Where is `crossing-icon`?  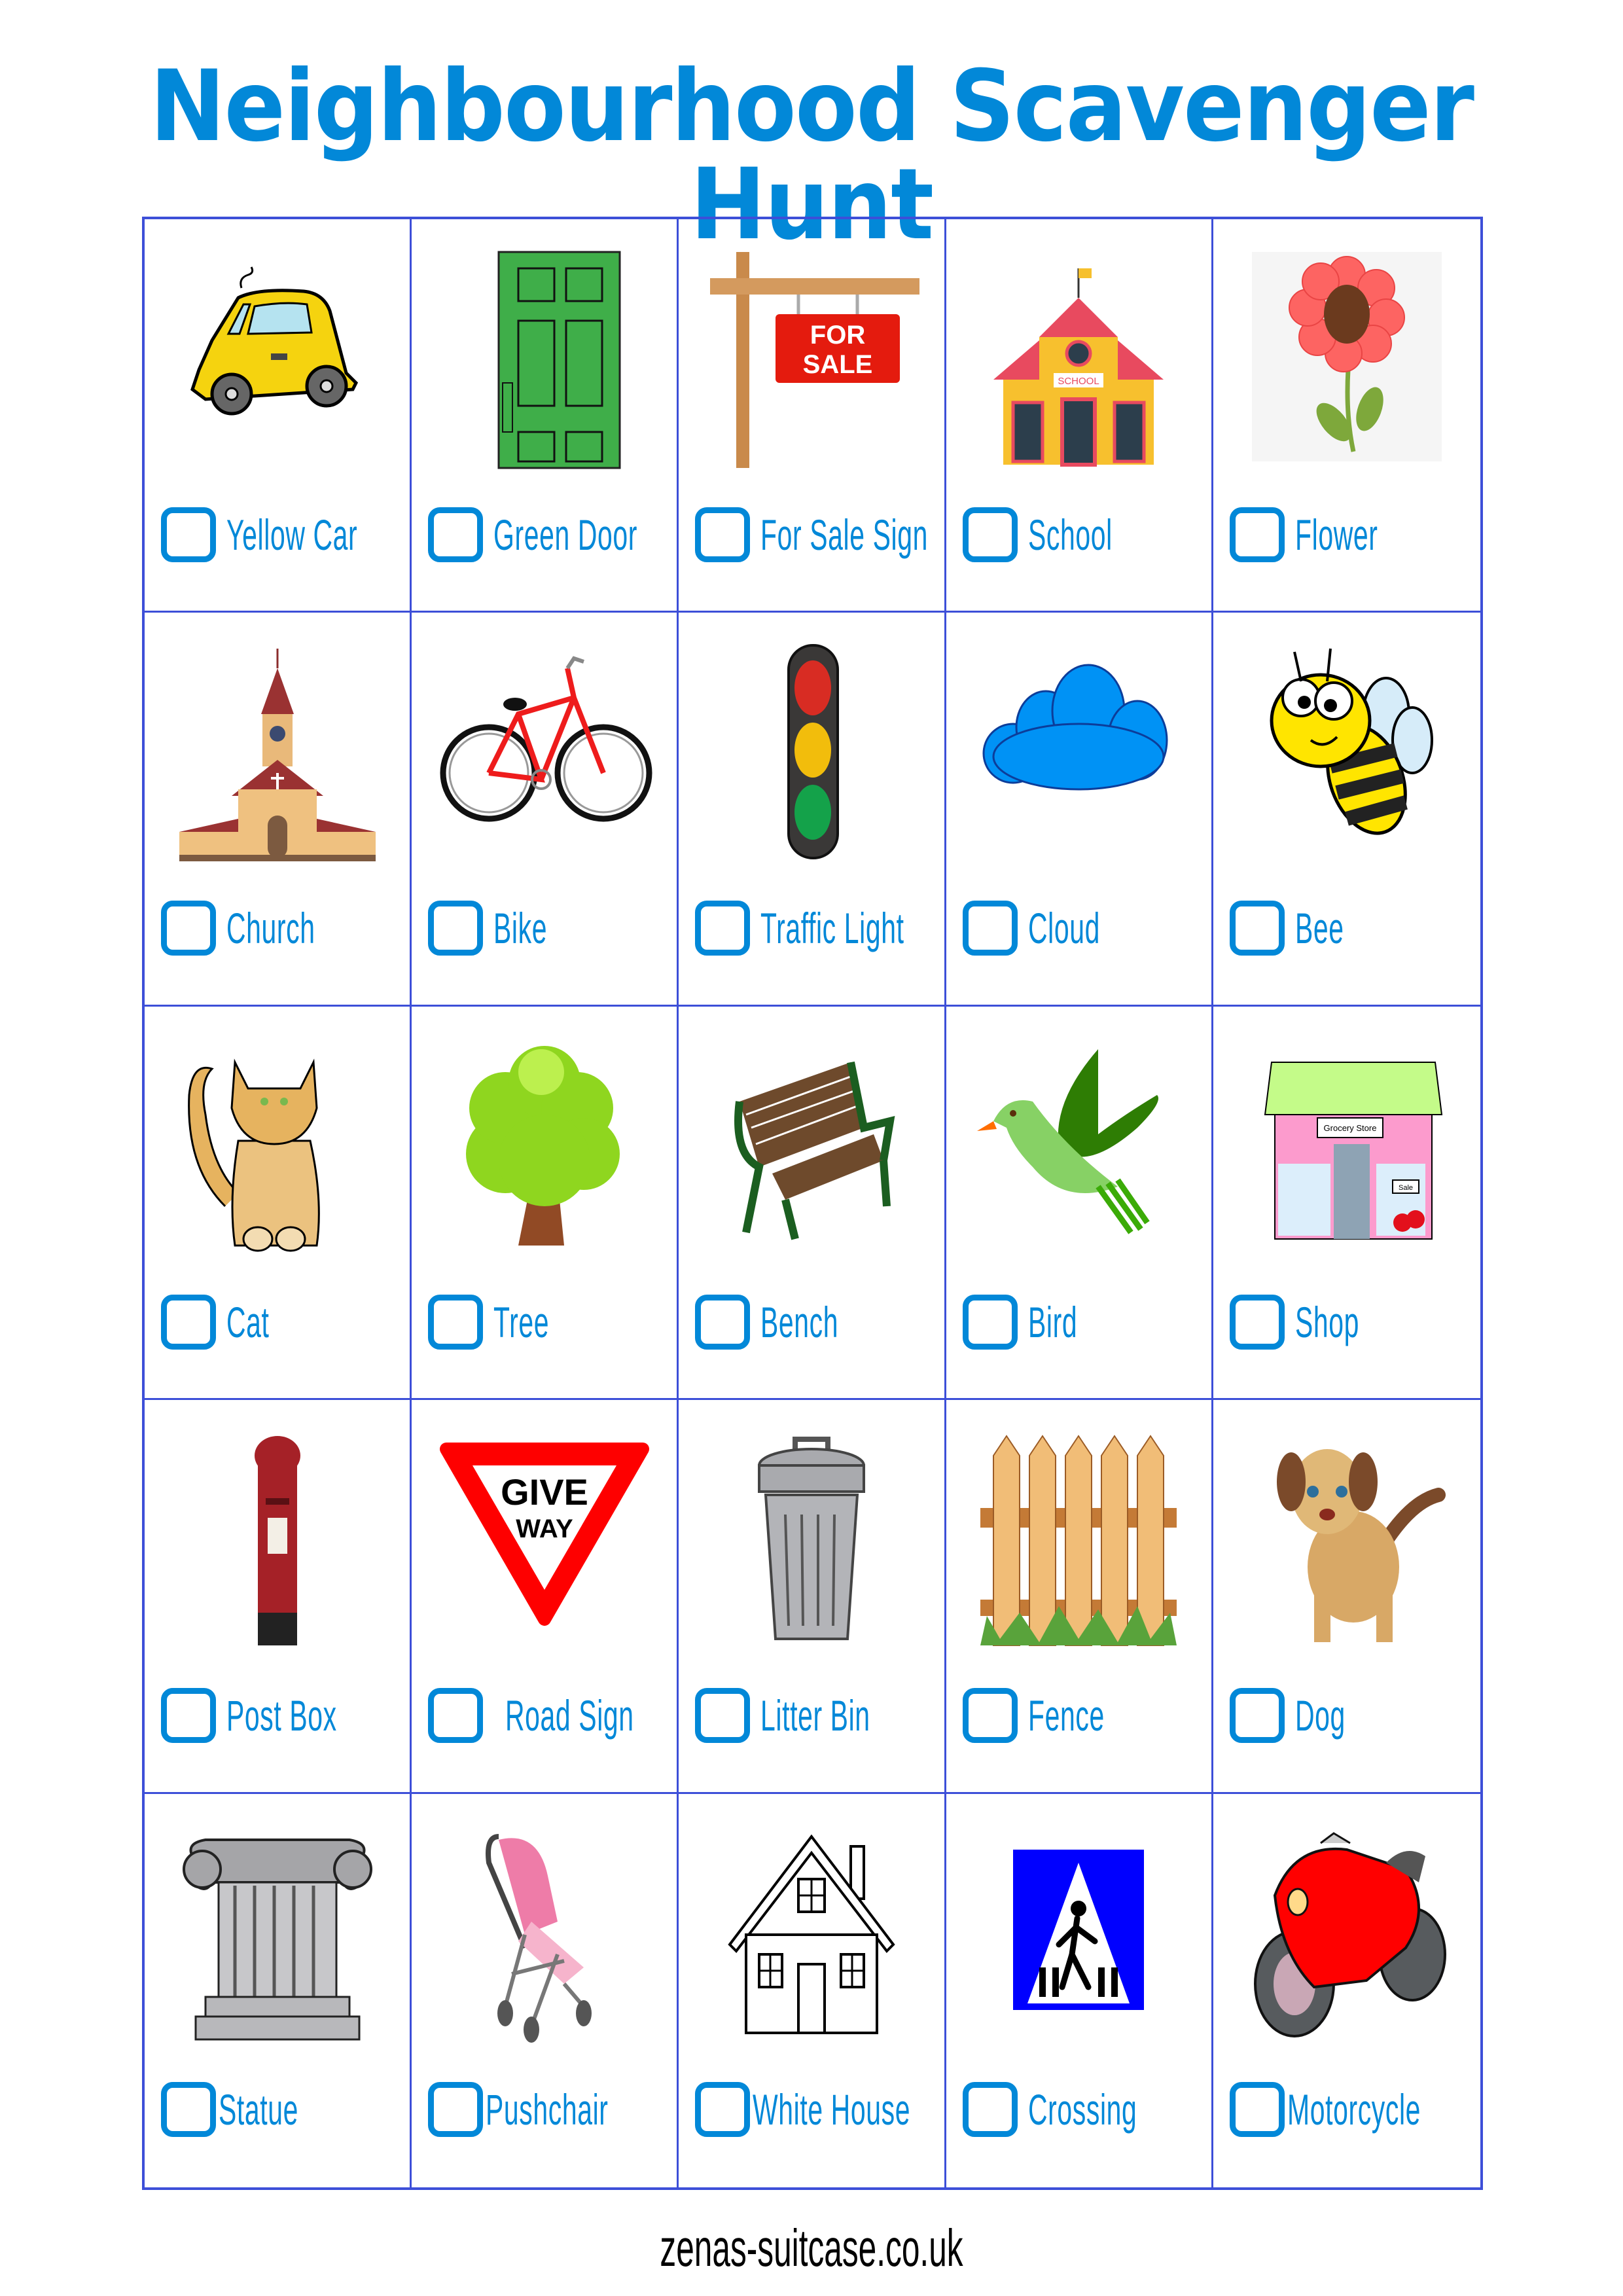 crossing-icon is located at coordinates (1079, 1929).